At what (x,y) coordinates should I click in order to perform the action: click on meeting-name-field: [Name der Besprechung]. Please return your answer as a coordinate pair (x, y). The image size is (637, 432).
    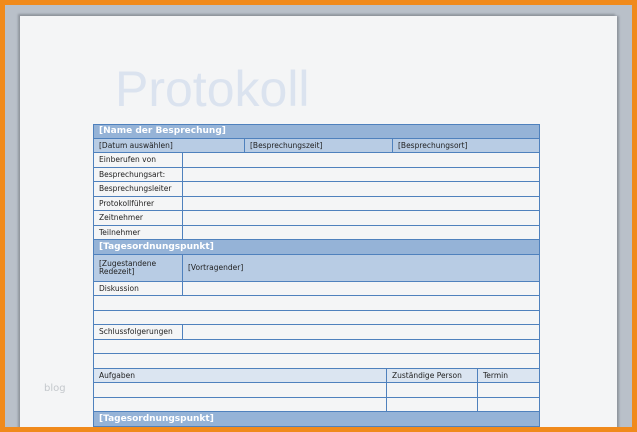
    Looking at the image, I should click on (162, 131).